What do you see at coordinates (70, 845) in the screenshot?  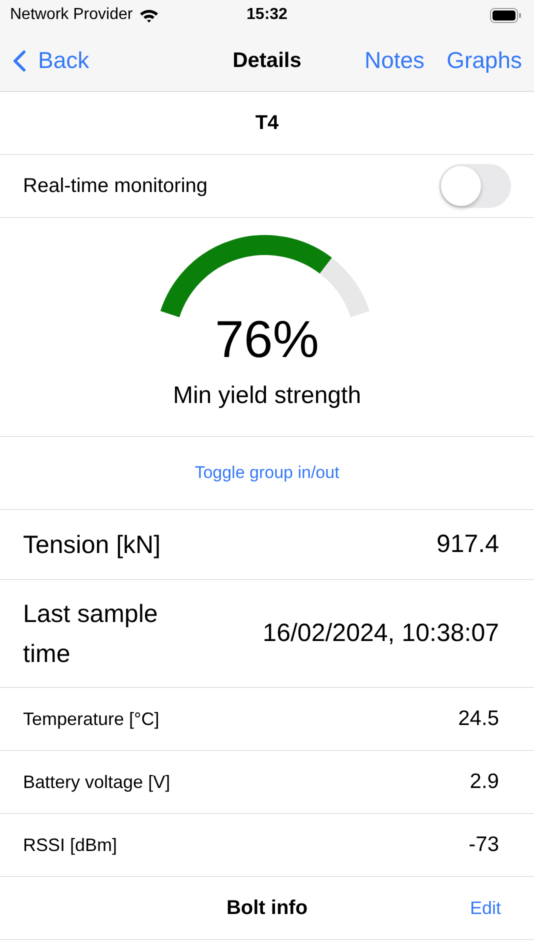 I see `row-label: RSSI [dBm]` at bounding box center [70, 845].